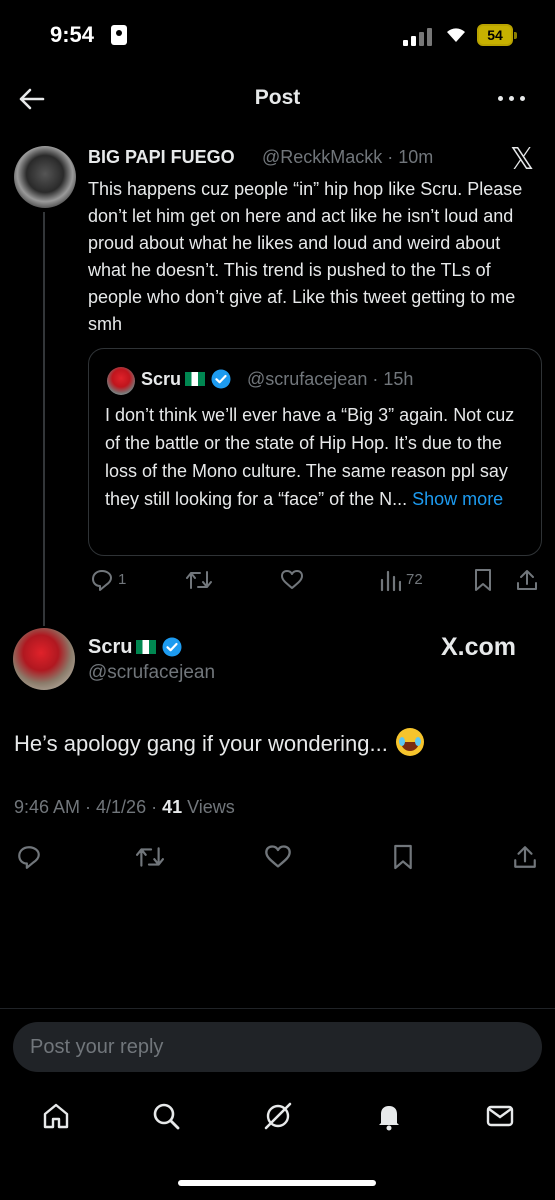 This screenshot has width=555, height=1200. Describe the element at coordinates (479, 647) in the screenshot. I see `x-watermark: X.com` at that location.